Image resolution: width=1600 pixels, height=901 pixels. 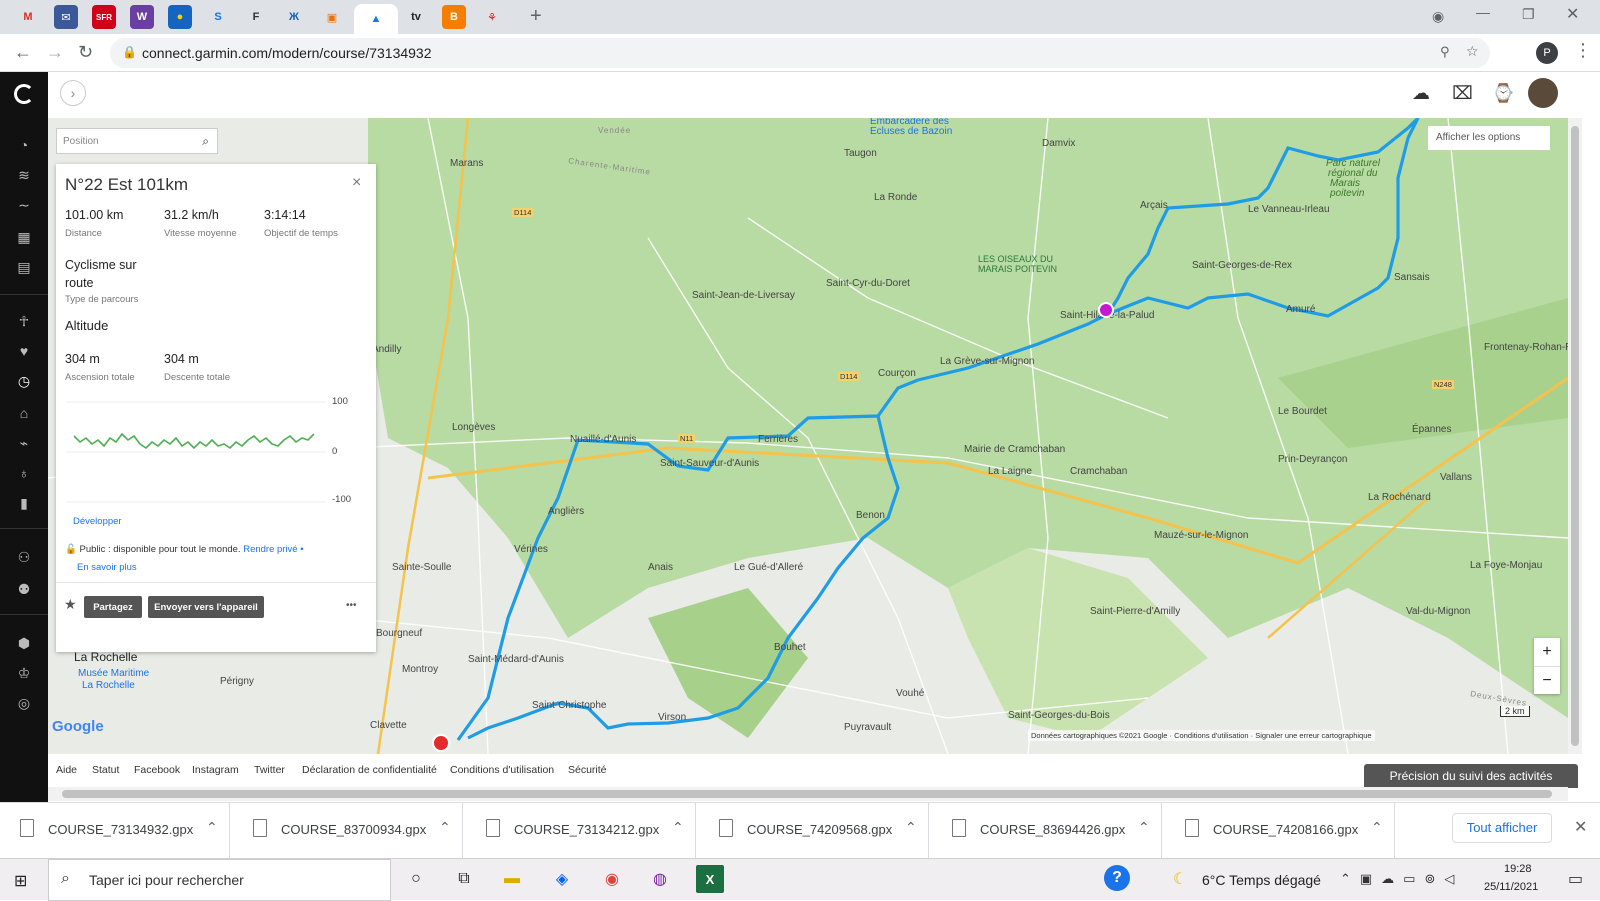 What do you see at coordinates (587, 770) in the screenshot?
I see `footer-link: Sécurité` at bounding box center [587, 770].